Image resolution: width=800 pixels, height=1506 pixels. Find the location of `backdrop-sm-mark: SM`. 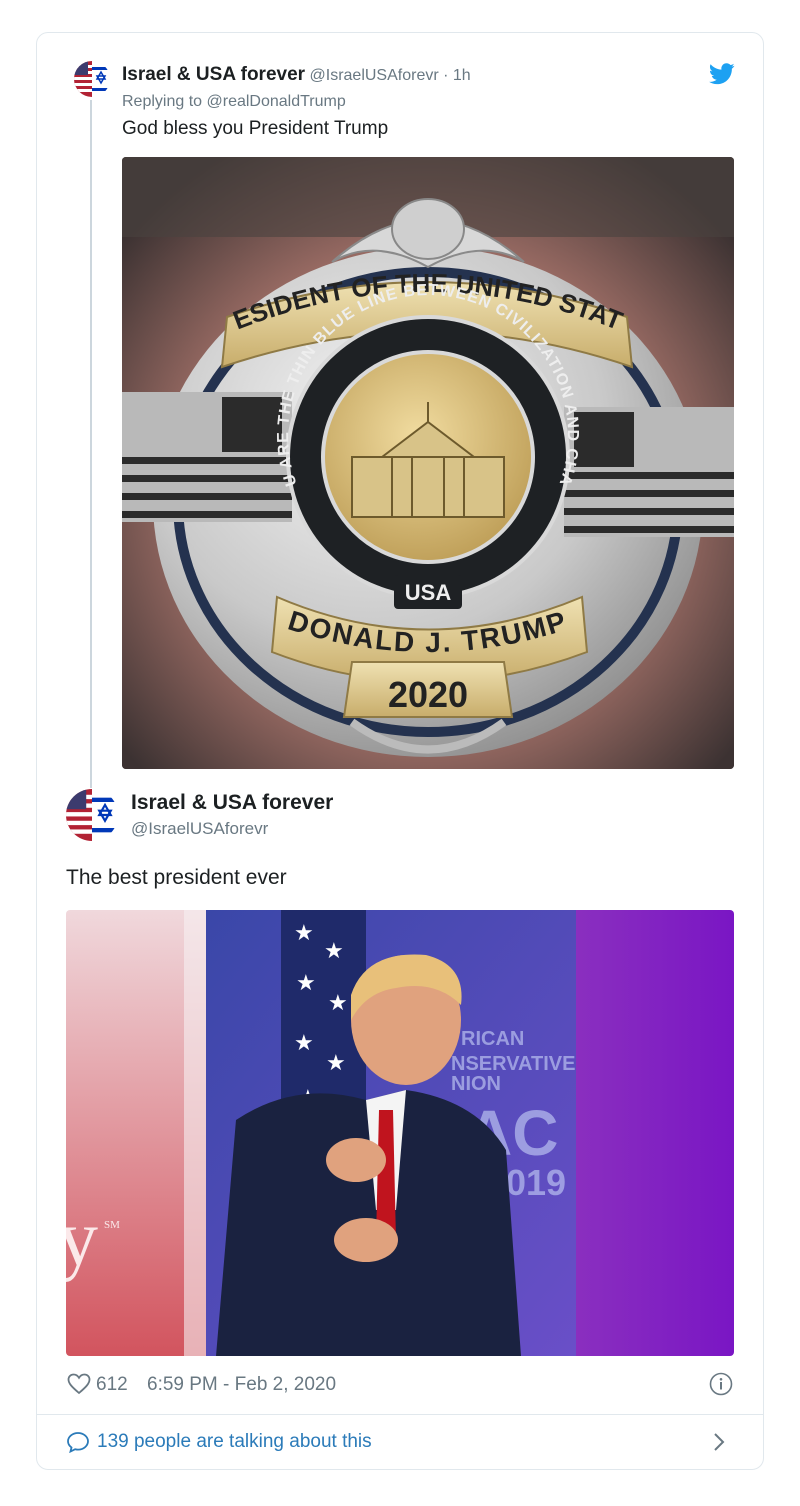

backdrop-sm-mark: SM is located at coordinates (112, 1225).